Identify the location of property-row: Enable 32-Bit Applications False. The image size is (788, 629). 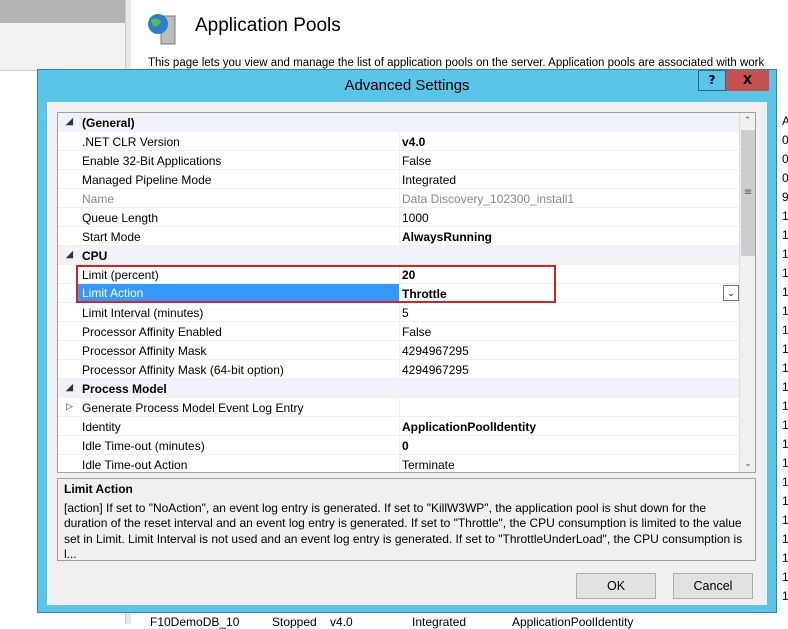
(406, 160).